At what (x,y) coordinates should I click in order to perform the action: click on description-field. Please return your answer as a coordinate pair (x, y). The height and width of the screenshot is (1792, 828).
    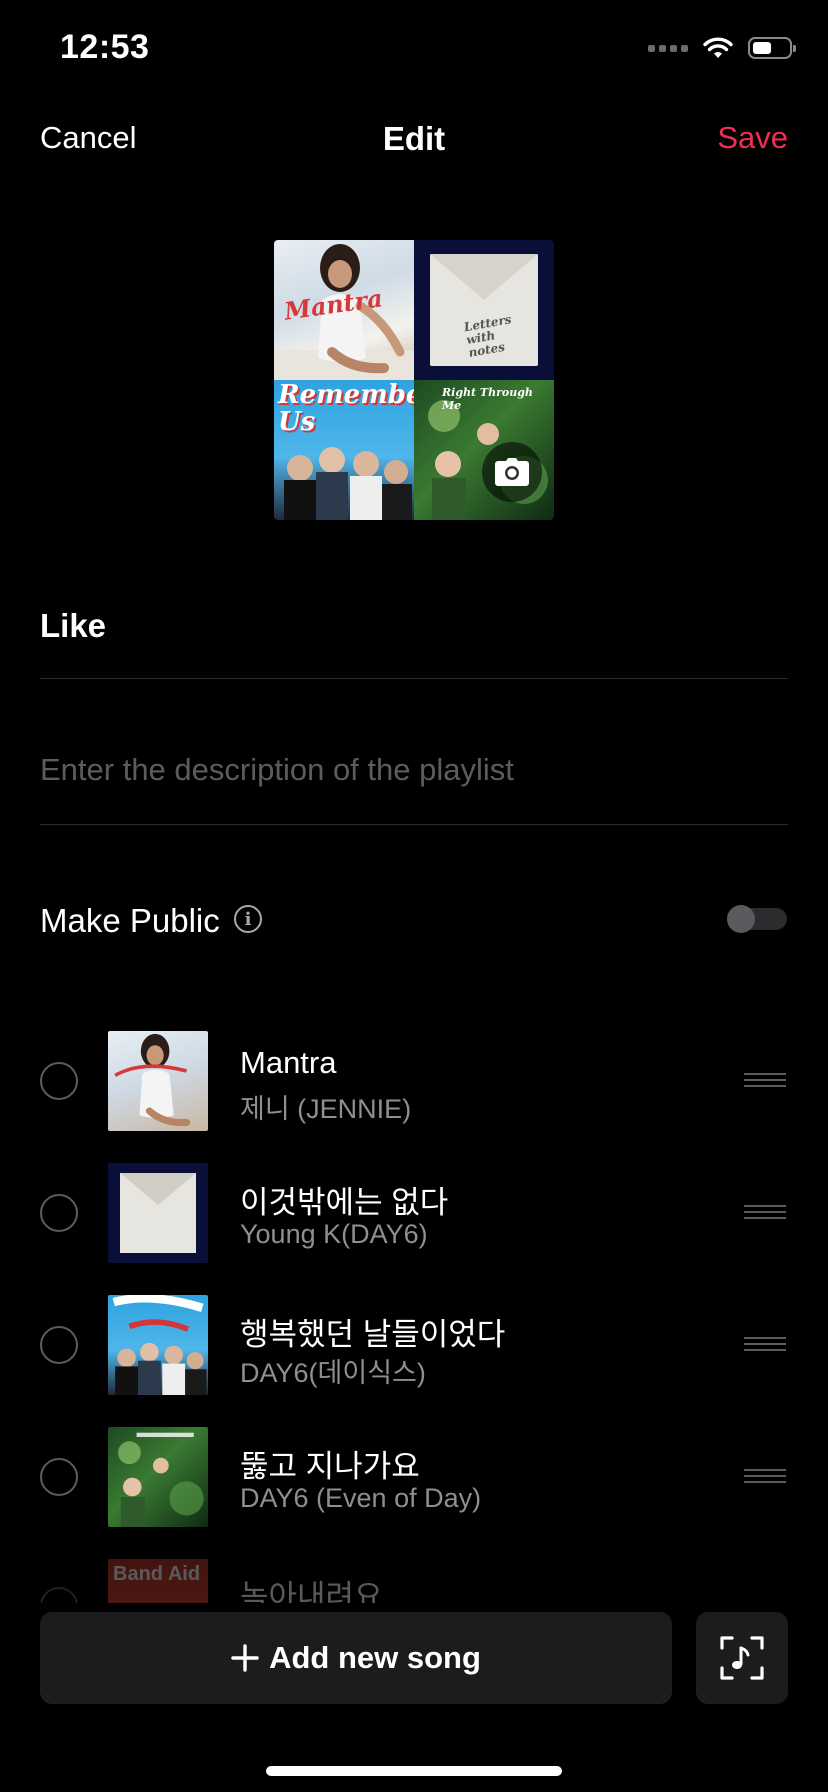
    Looking at the image, I should click on (410, 770).